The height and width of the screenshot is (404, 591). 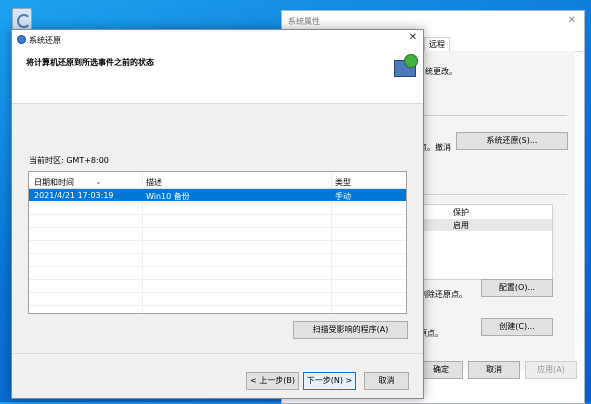 I want to click on cell-date: 2021/4/21 17:03:19, so click(x=74, y=195).